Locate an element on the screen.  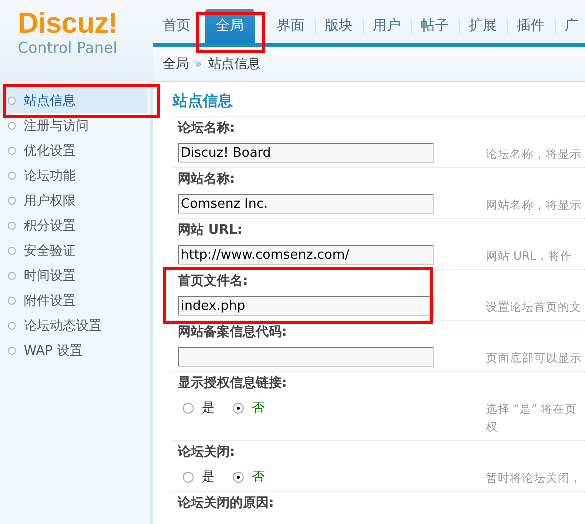
setting-label: 论坛名称: is located at coordinates (207, 129).